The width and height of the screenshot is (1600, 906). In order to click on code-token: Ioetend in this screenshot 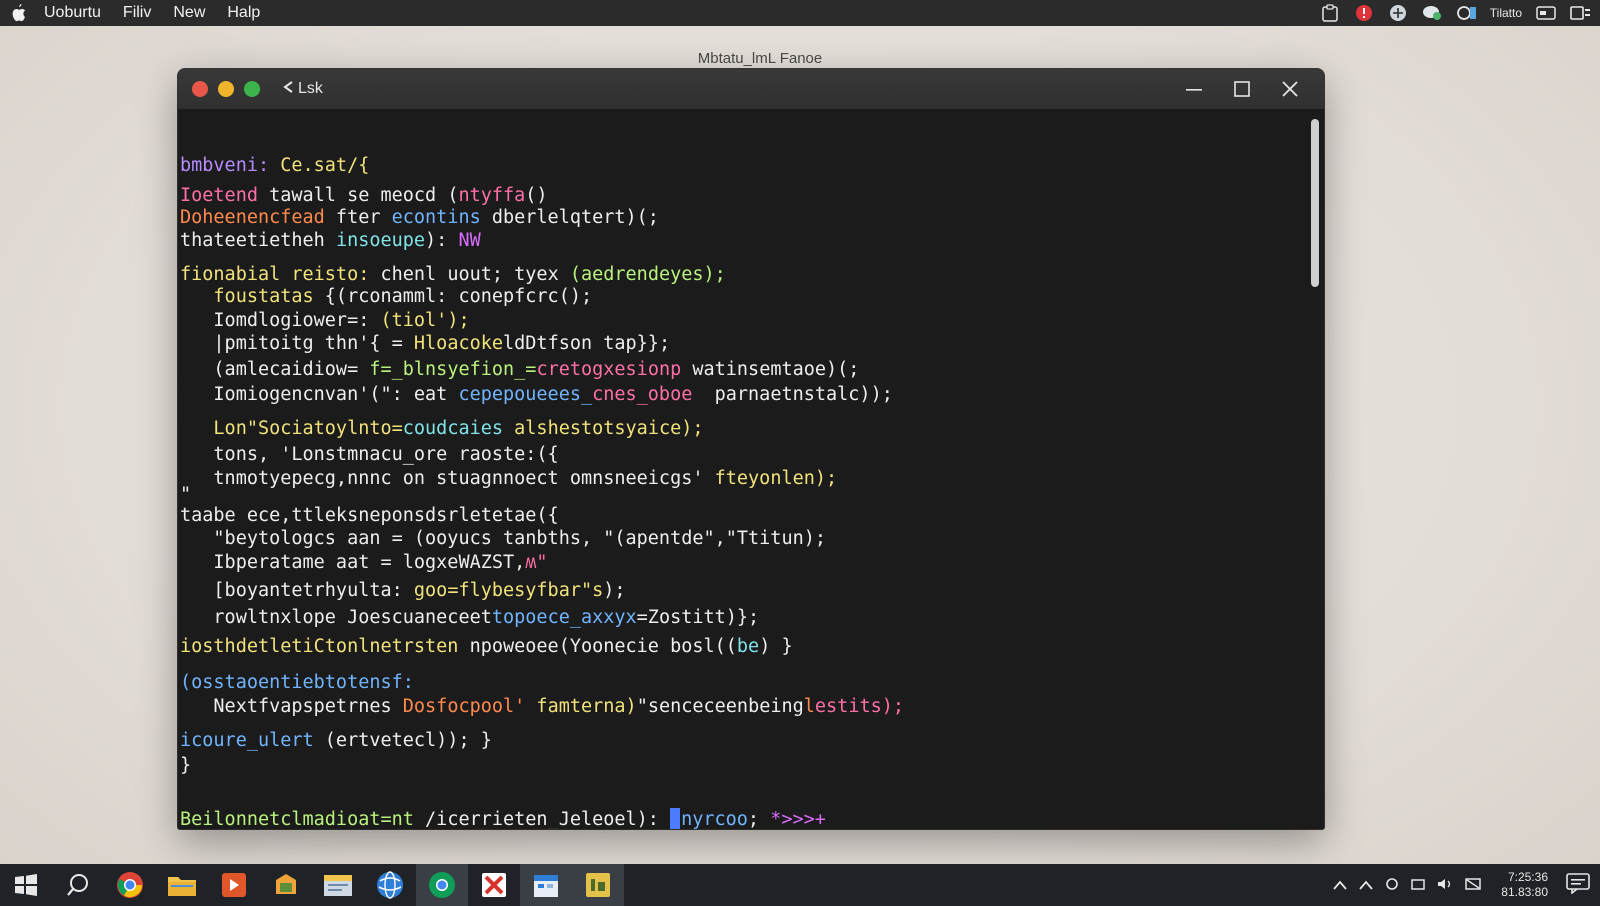, I will do `click(219, 195)`.